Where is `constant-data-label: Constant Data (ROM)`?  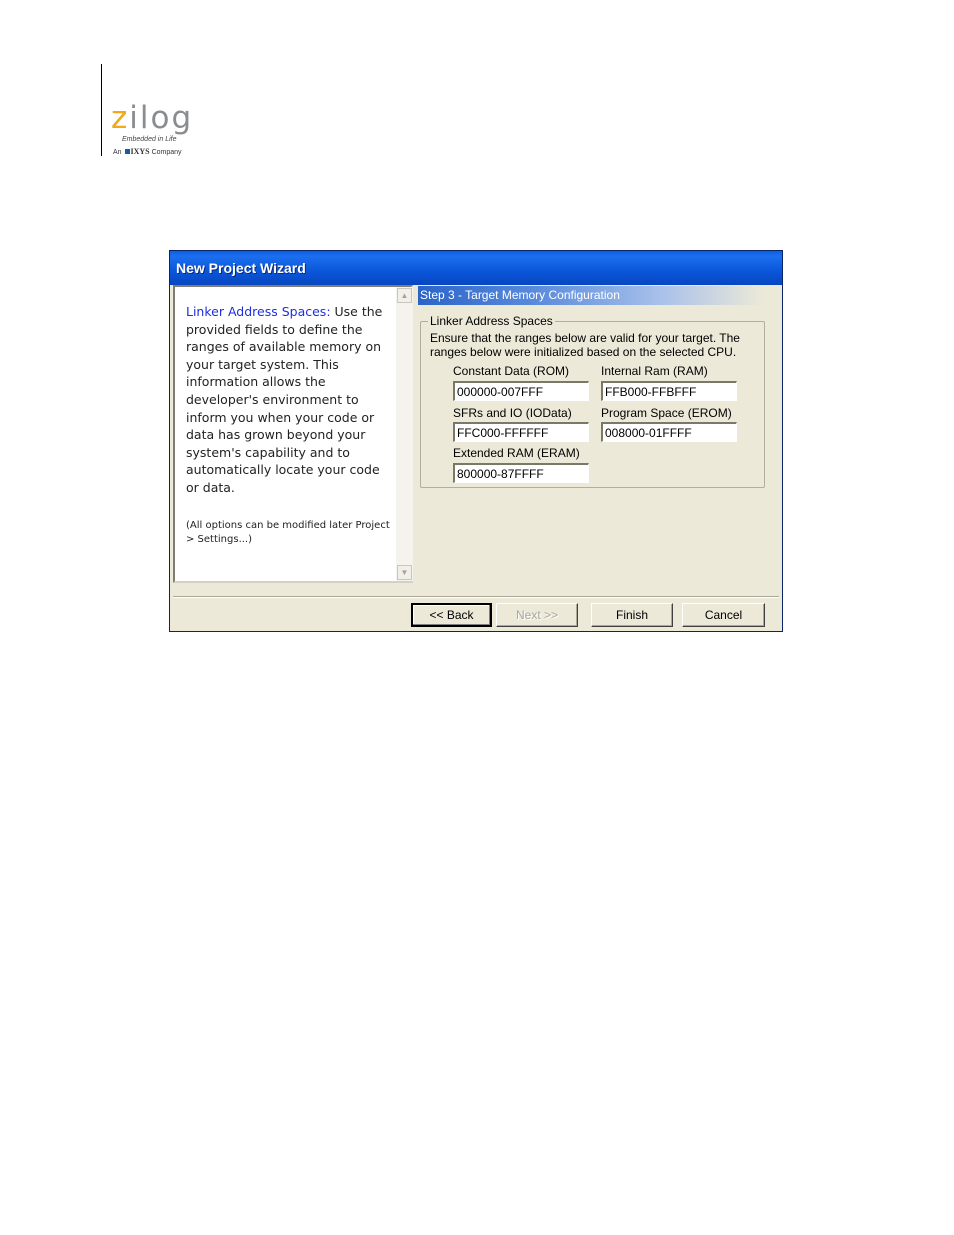 constant-data-label: Constant Data (ROM) is located at coordinates (511, 371).